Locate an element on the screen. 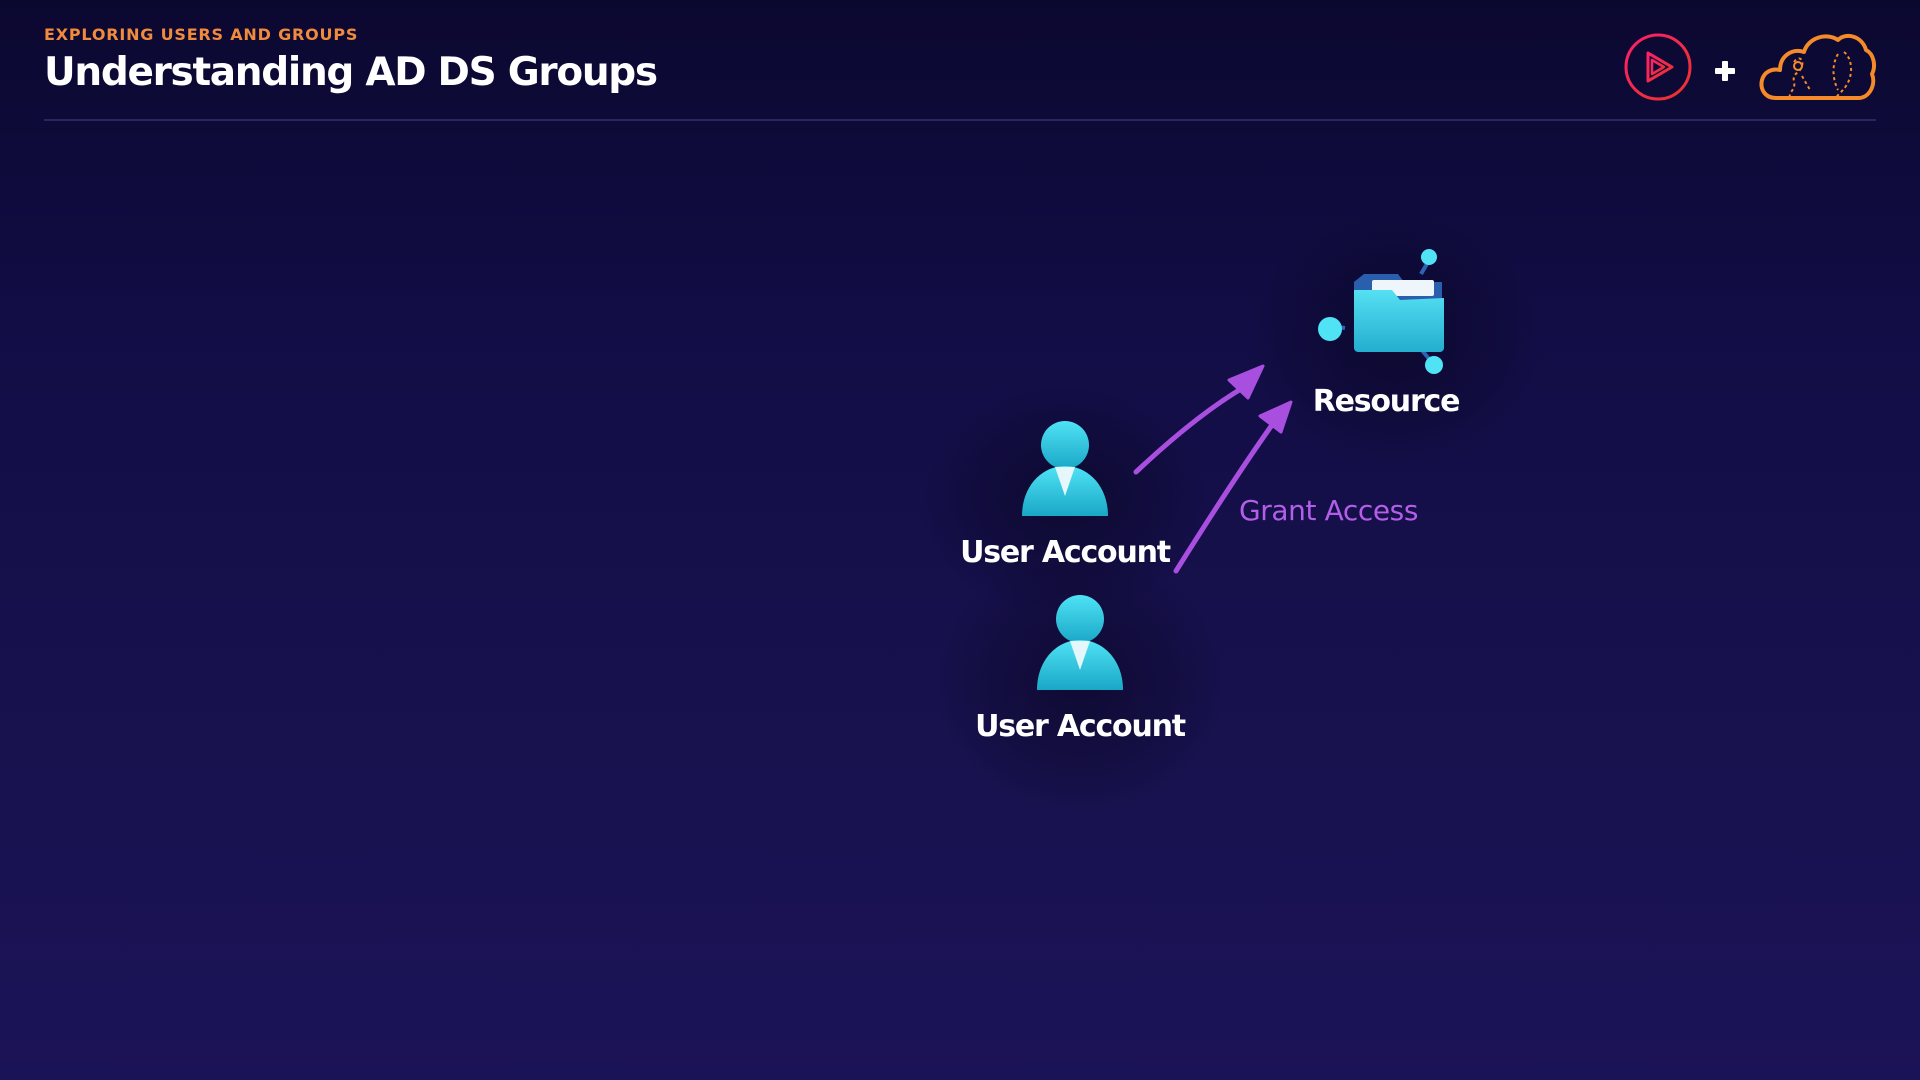 This screenshot has width=1920, height=1080. grant-access-label: Grant Access is located at coordinates (1329, 510).